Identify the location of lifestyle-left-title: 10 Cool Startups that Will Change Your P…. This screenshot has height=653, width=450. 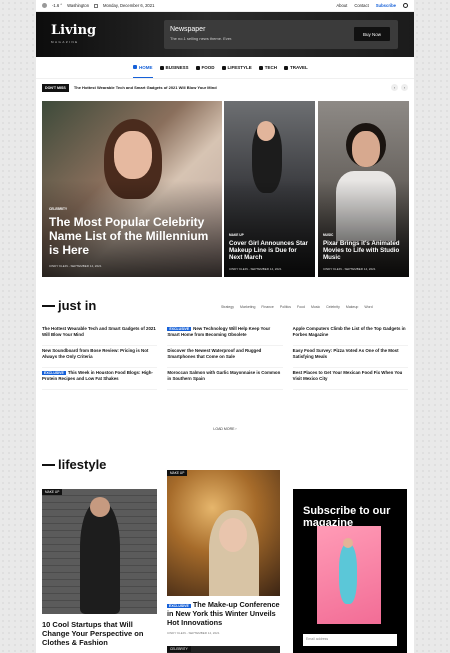
(99, 633).